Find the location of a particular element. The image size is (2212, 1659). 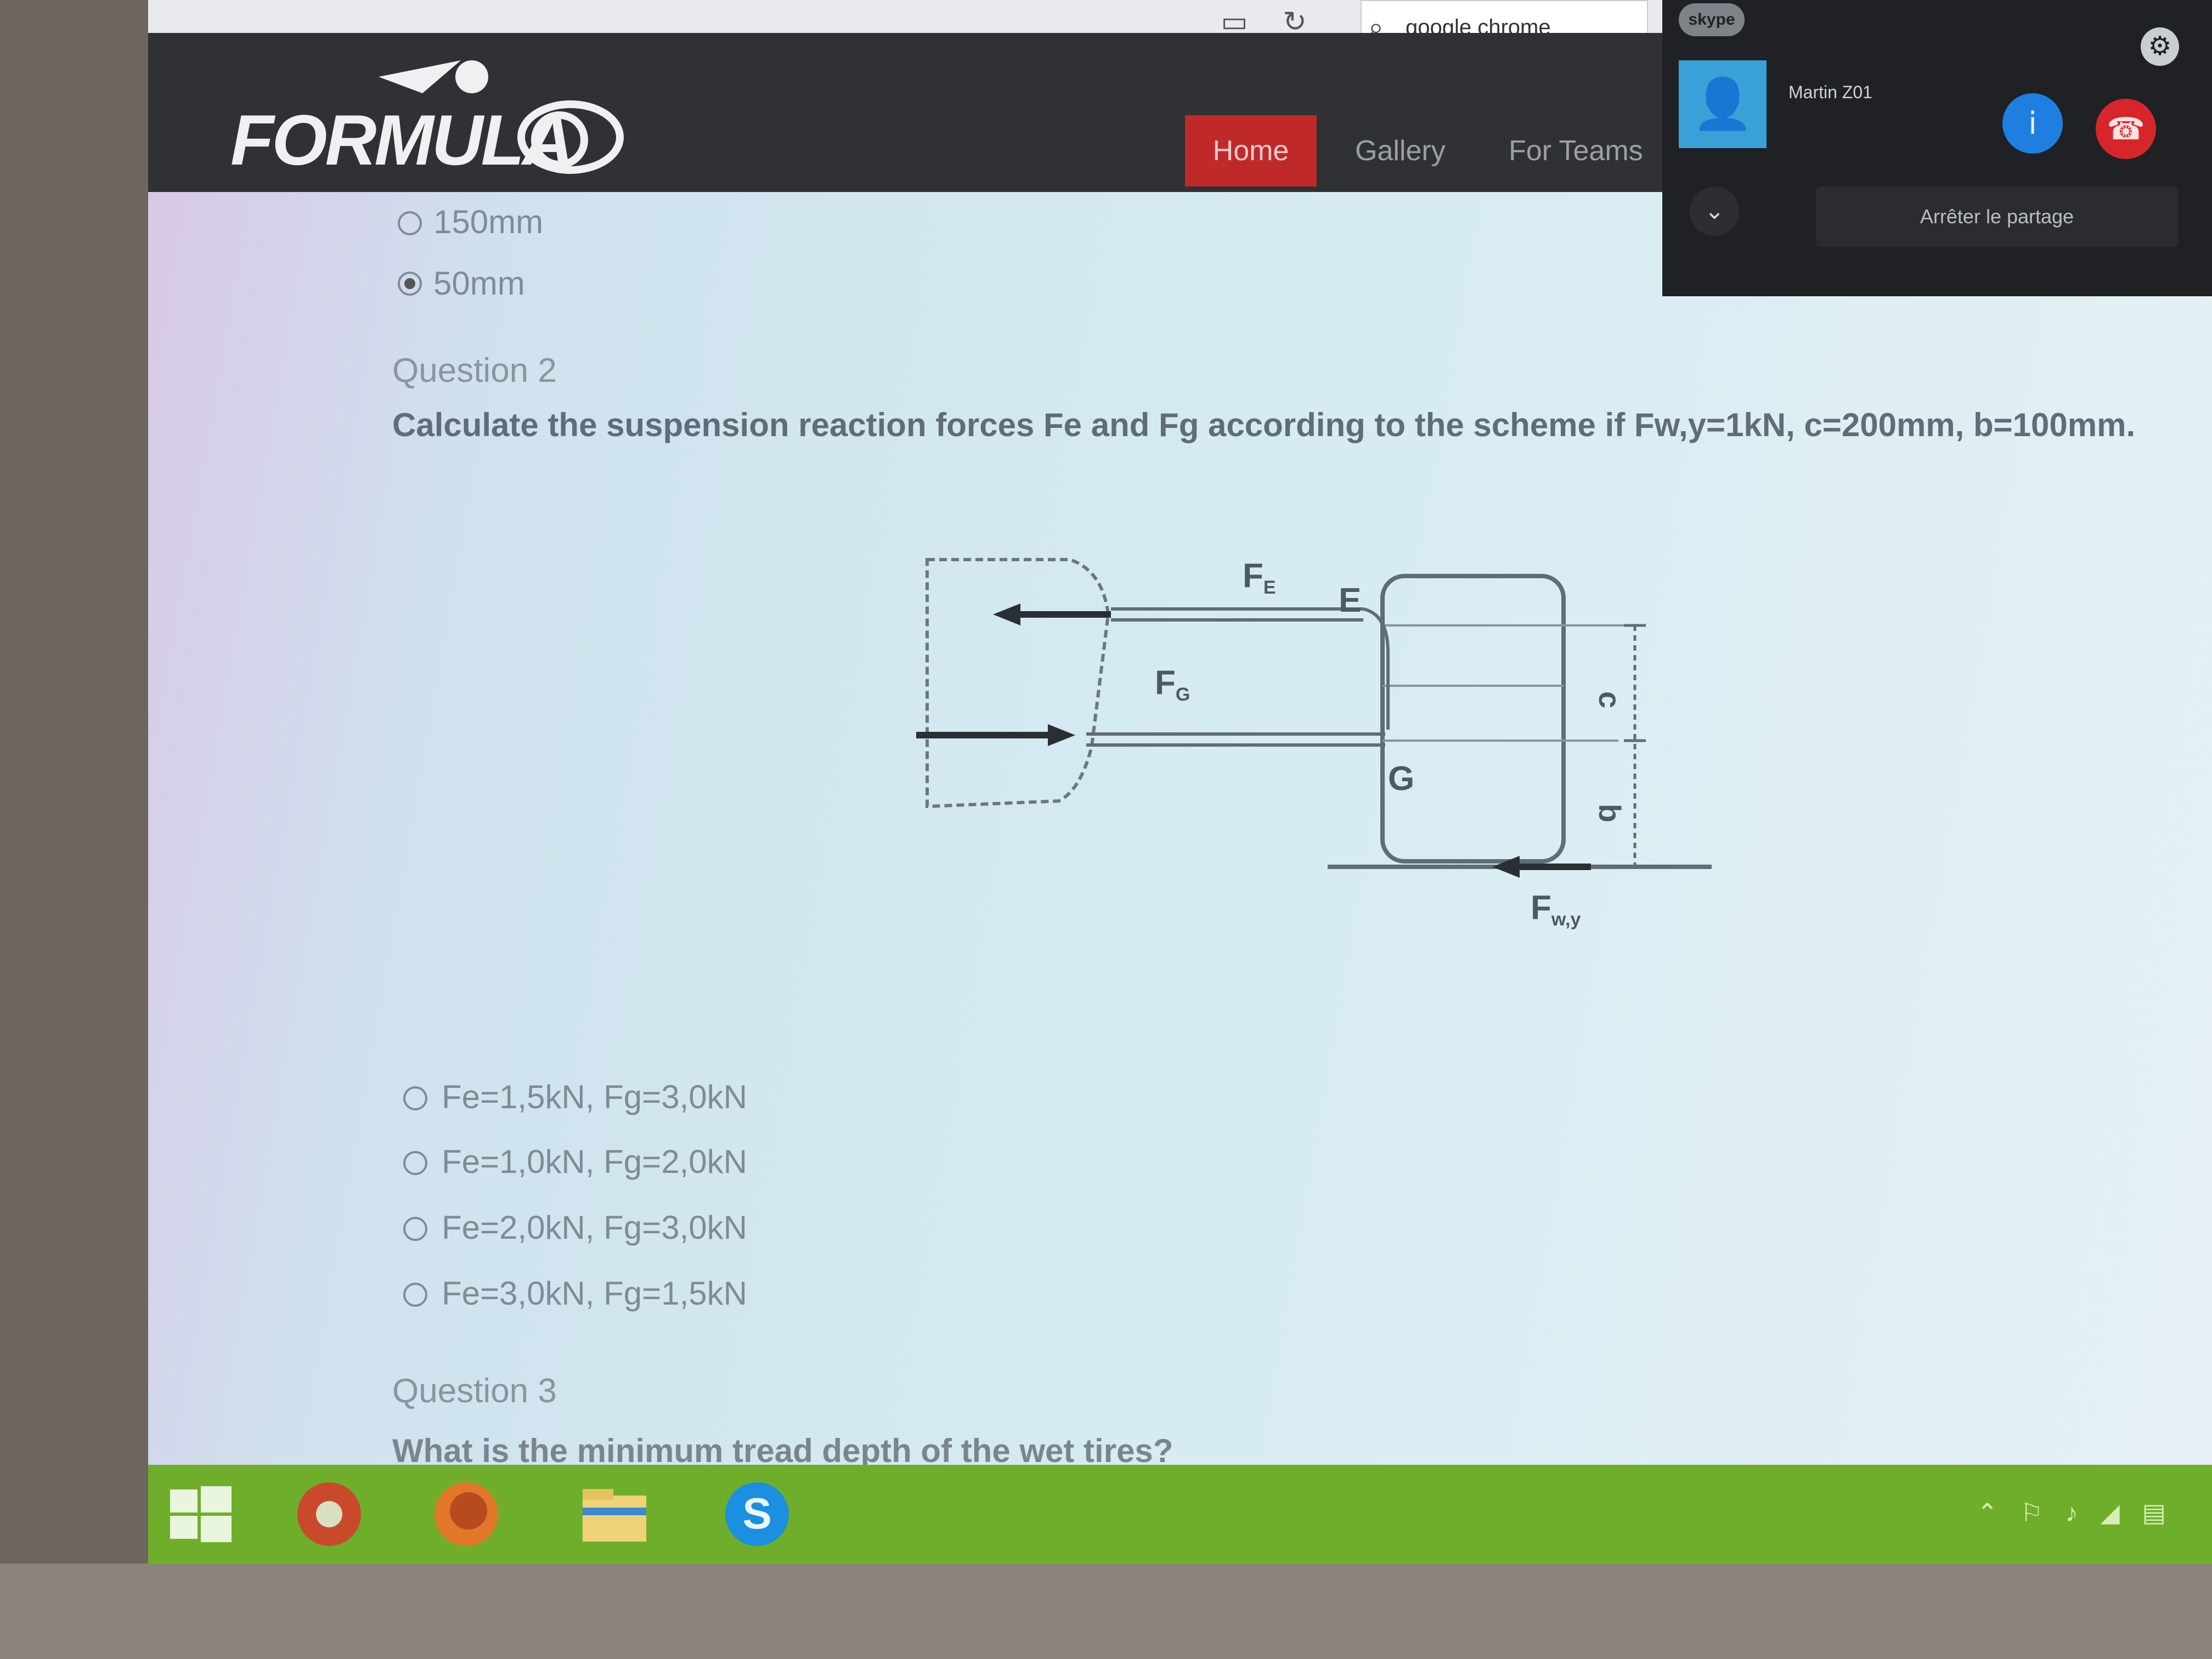

e-label: E is located at coordinates (1350, 601).